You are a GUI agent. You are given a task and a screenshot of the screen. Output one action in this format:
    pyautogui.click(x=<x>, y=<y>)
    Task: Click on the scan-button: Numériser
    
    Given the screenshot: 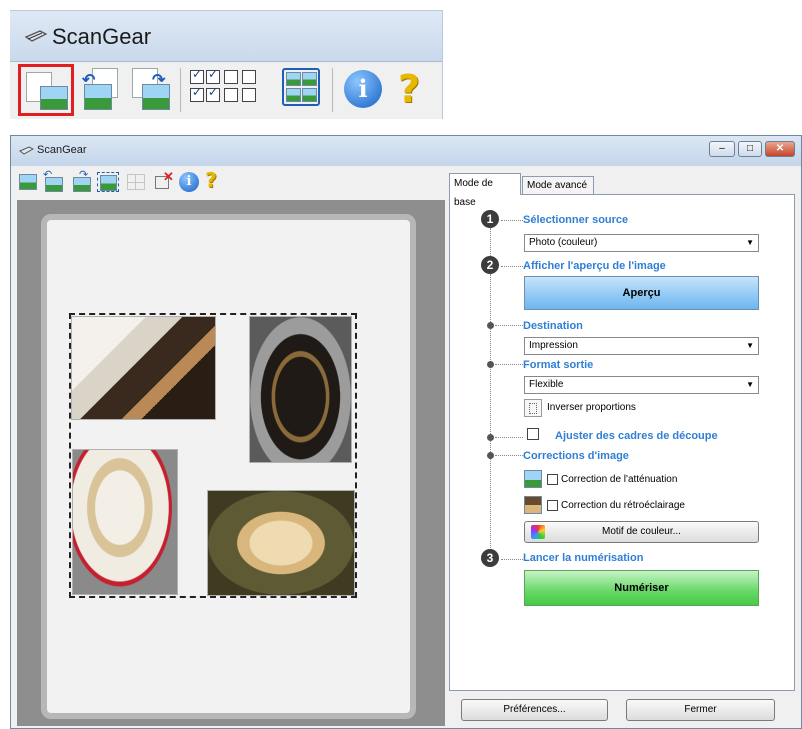 What is the action you would take?
    pyautogui.click(x=641, y=588)
    